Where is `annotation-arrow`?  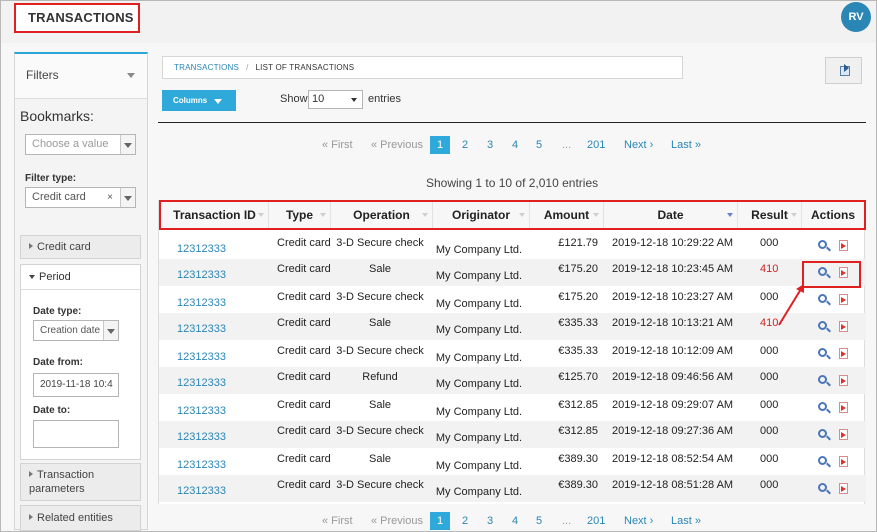 annotation-arrow is located at coordinates (791, 305).